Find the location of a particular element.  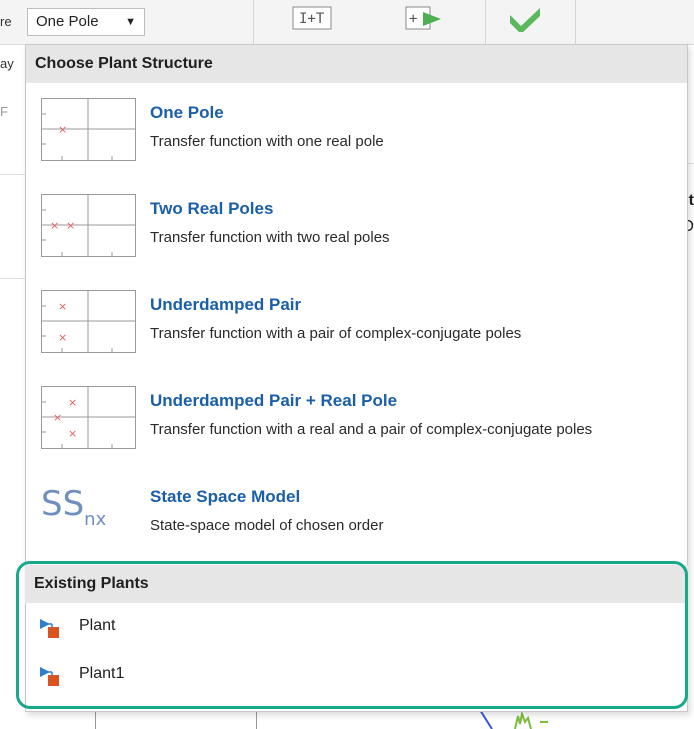

chevron-down-icon: ▼ is located at coordinates (130, 22).